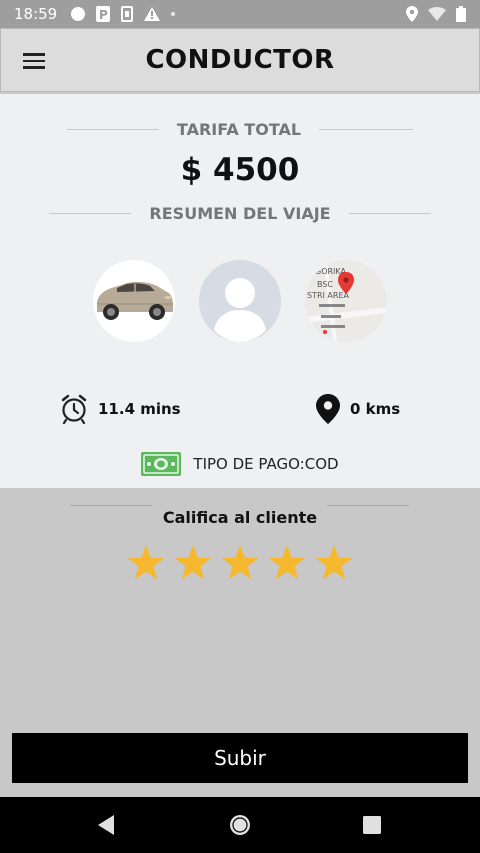  I want to click on location-icon, so click(412, 14).